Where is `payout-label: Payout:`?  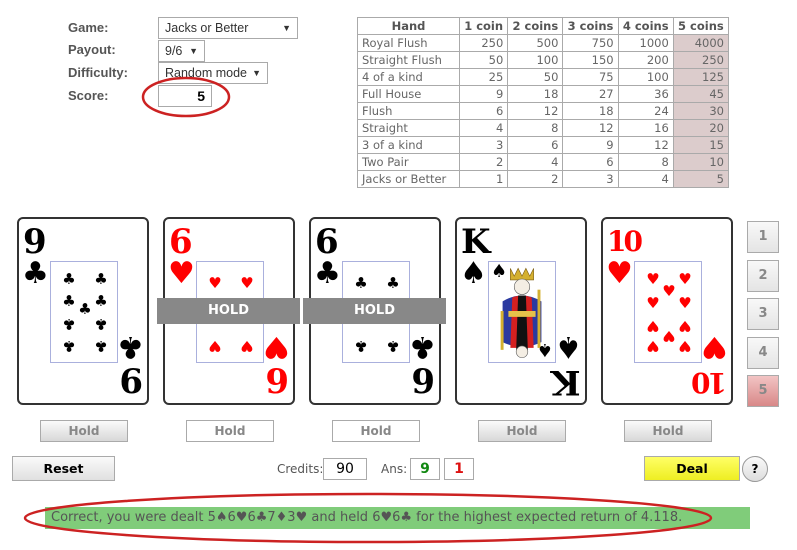 payout-label: Payout: is located at coordinates (92, 49).